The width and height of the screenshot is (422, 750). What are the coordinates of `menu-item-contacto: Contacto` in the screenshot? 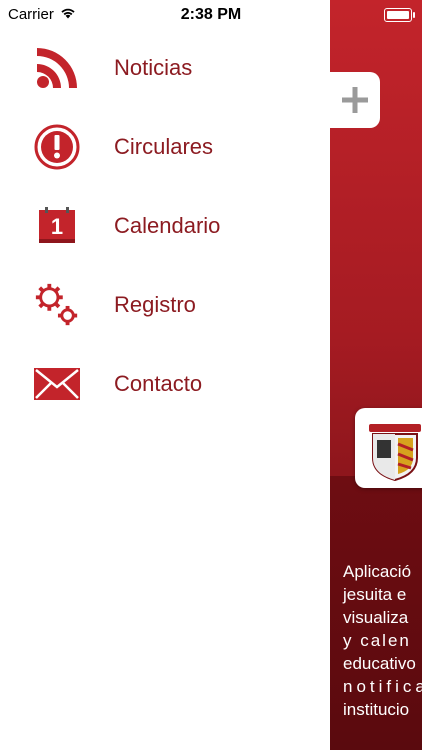 It's located at (165, 383).